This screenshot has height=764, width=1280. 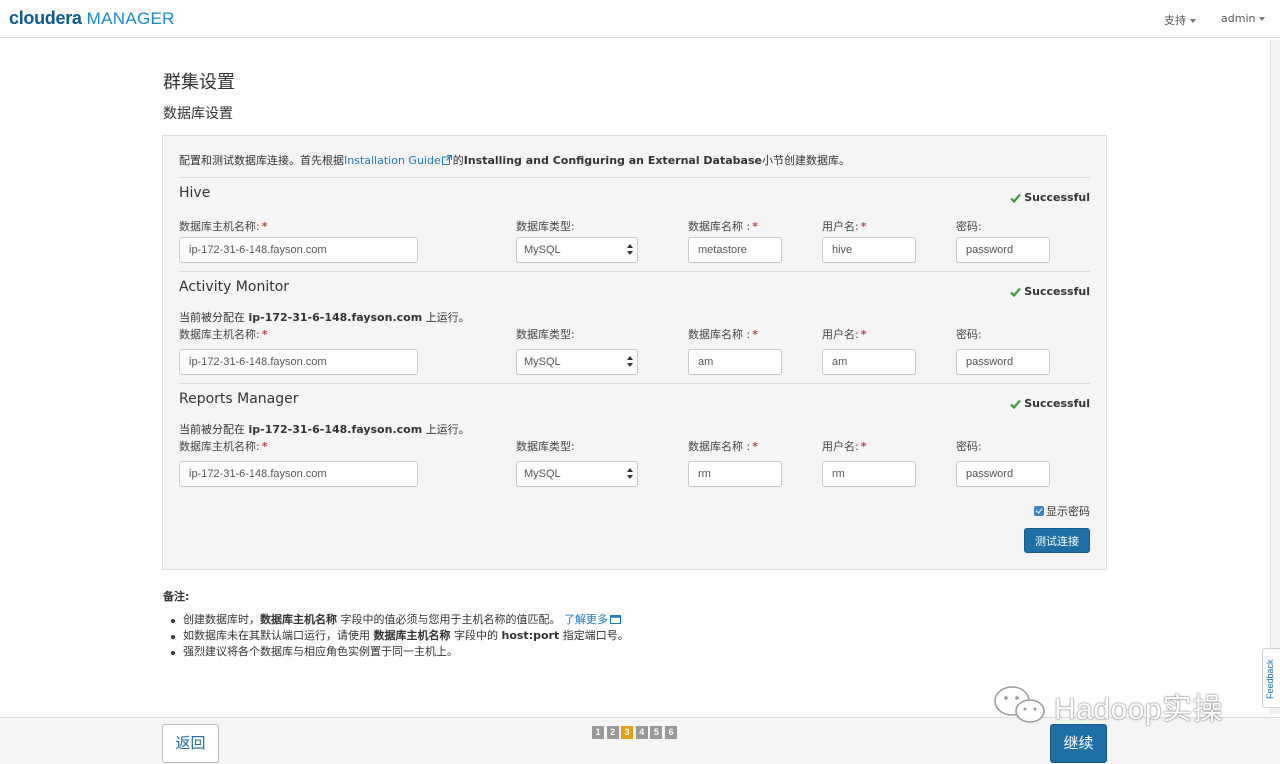 I want to click on username-input: hive, so click(x=869, y=250).